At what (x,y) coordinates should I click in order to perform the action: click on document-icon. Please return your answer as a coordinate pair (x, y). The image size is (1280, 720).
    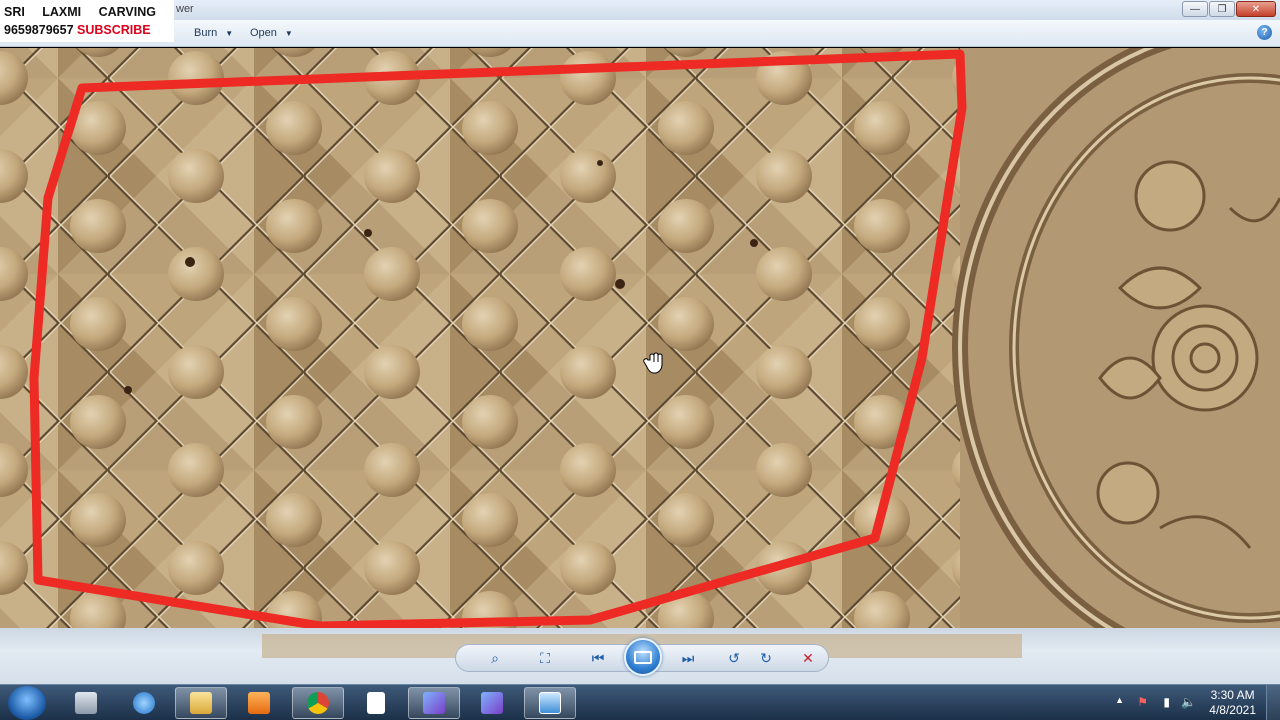
    Looking at the image, I should click on (376, 703).